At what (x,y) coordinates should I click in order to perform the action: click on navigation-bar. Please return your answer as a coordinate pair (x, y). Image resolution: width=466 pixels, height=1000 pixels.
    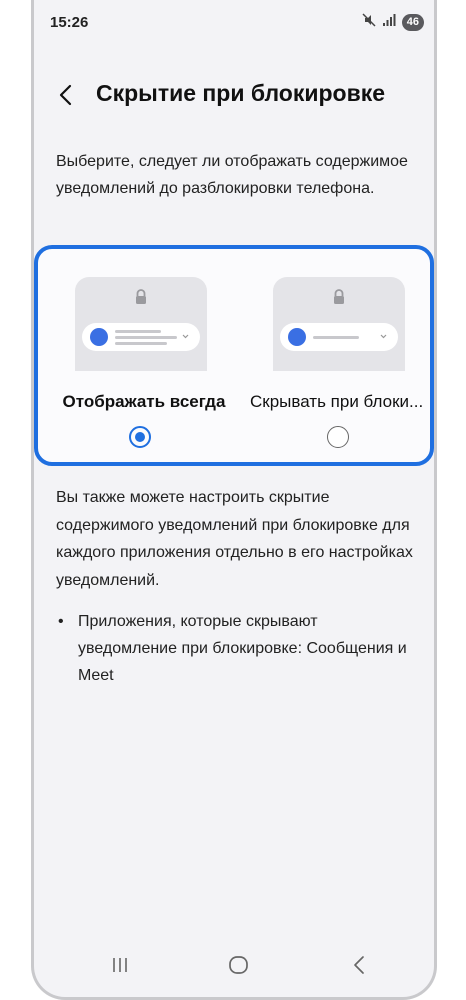
    Looking at the image, I should click on (234, 967).